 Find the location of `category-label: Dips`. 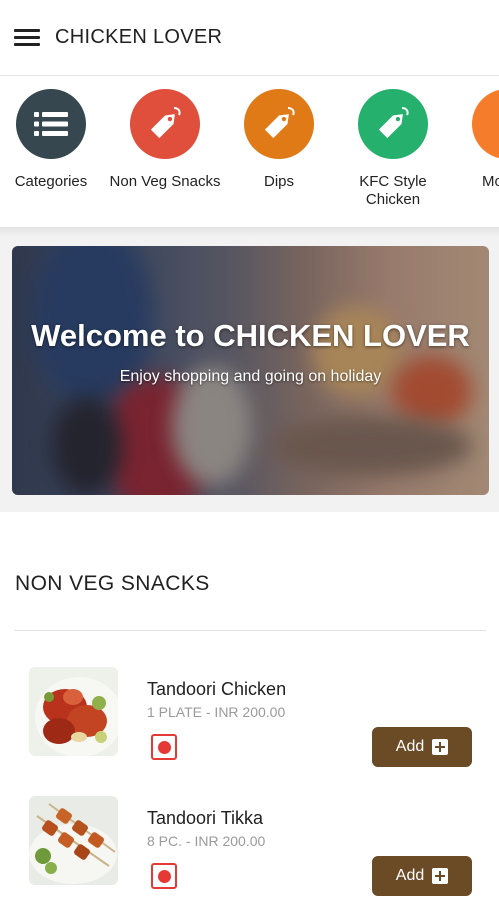

category-label: Dips is located at coordinates (278, 181).